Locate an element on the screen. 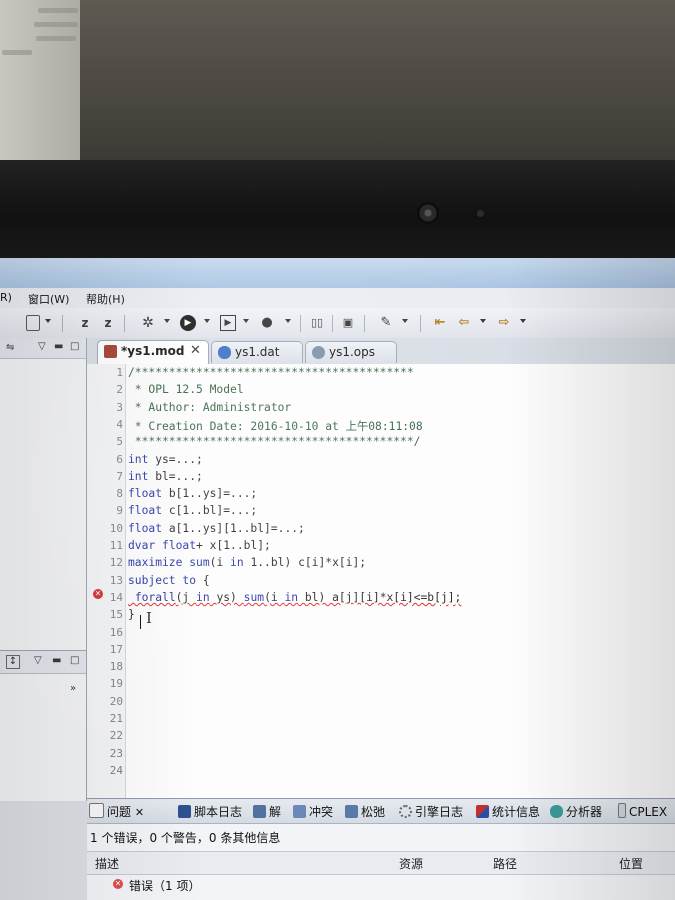 This screenshot has width=675, height=900. redo-z-button: z is located at coordinates (108, 323).